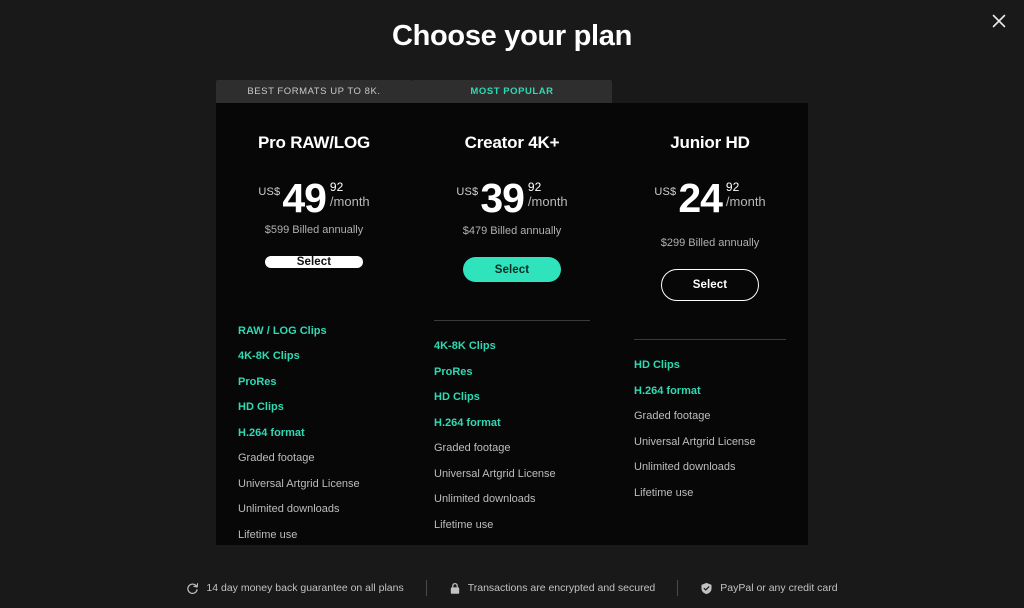  I want to click on footer-item-payment: PayPal or any credit card, so click(768, 588).